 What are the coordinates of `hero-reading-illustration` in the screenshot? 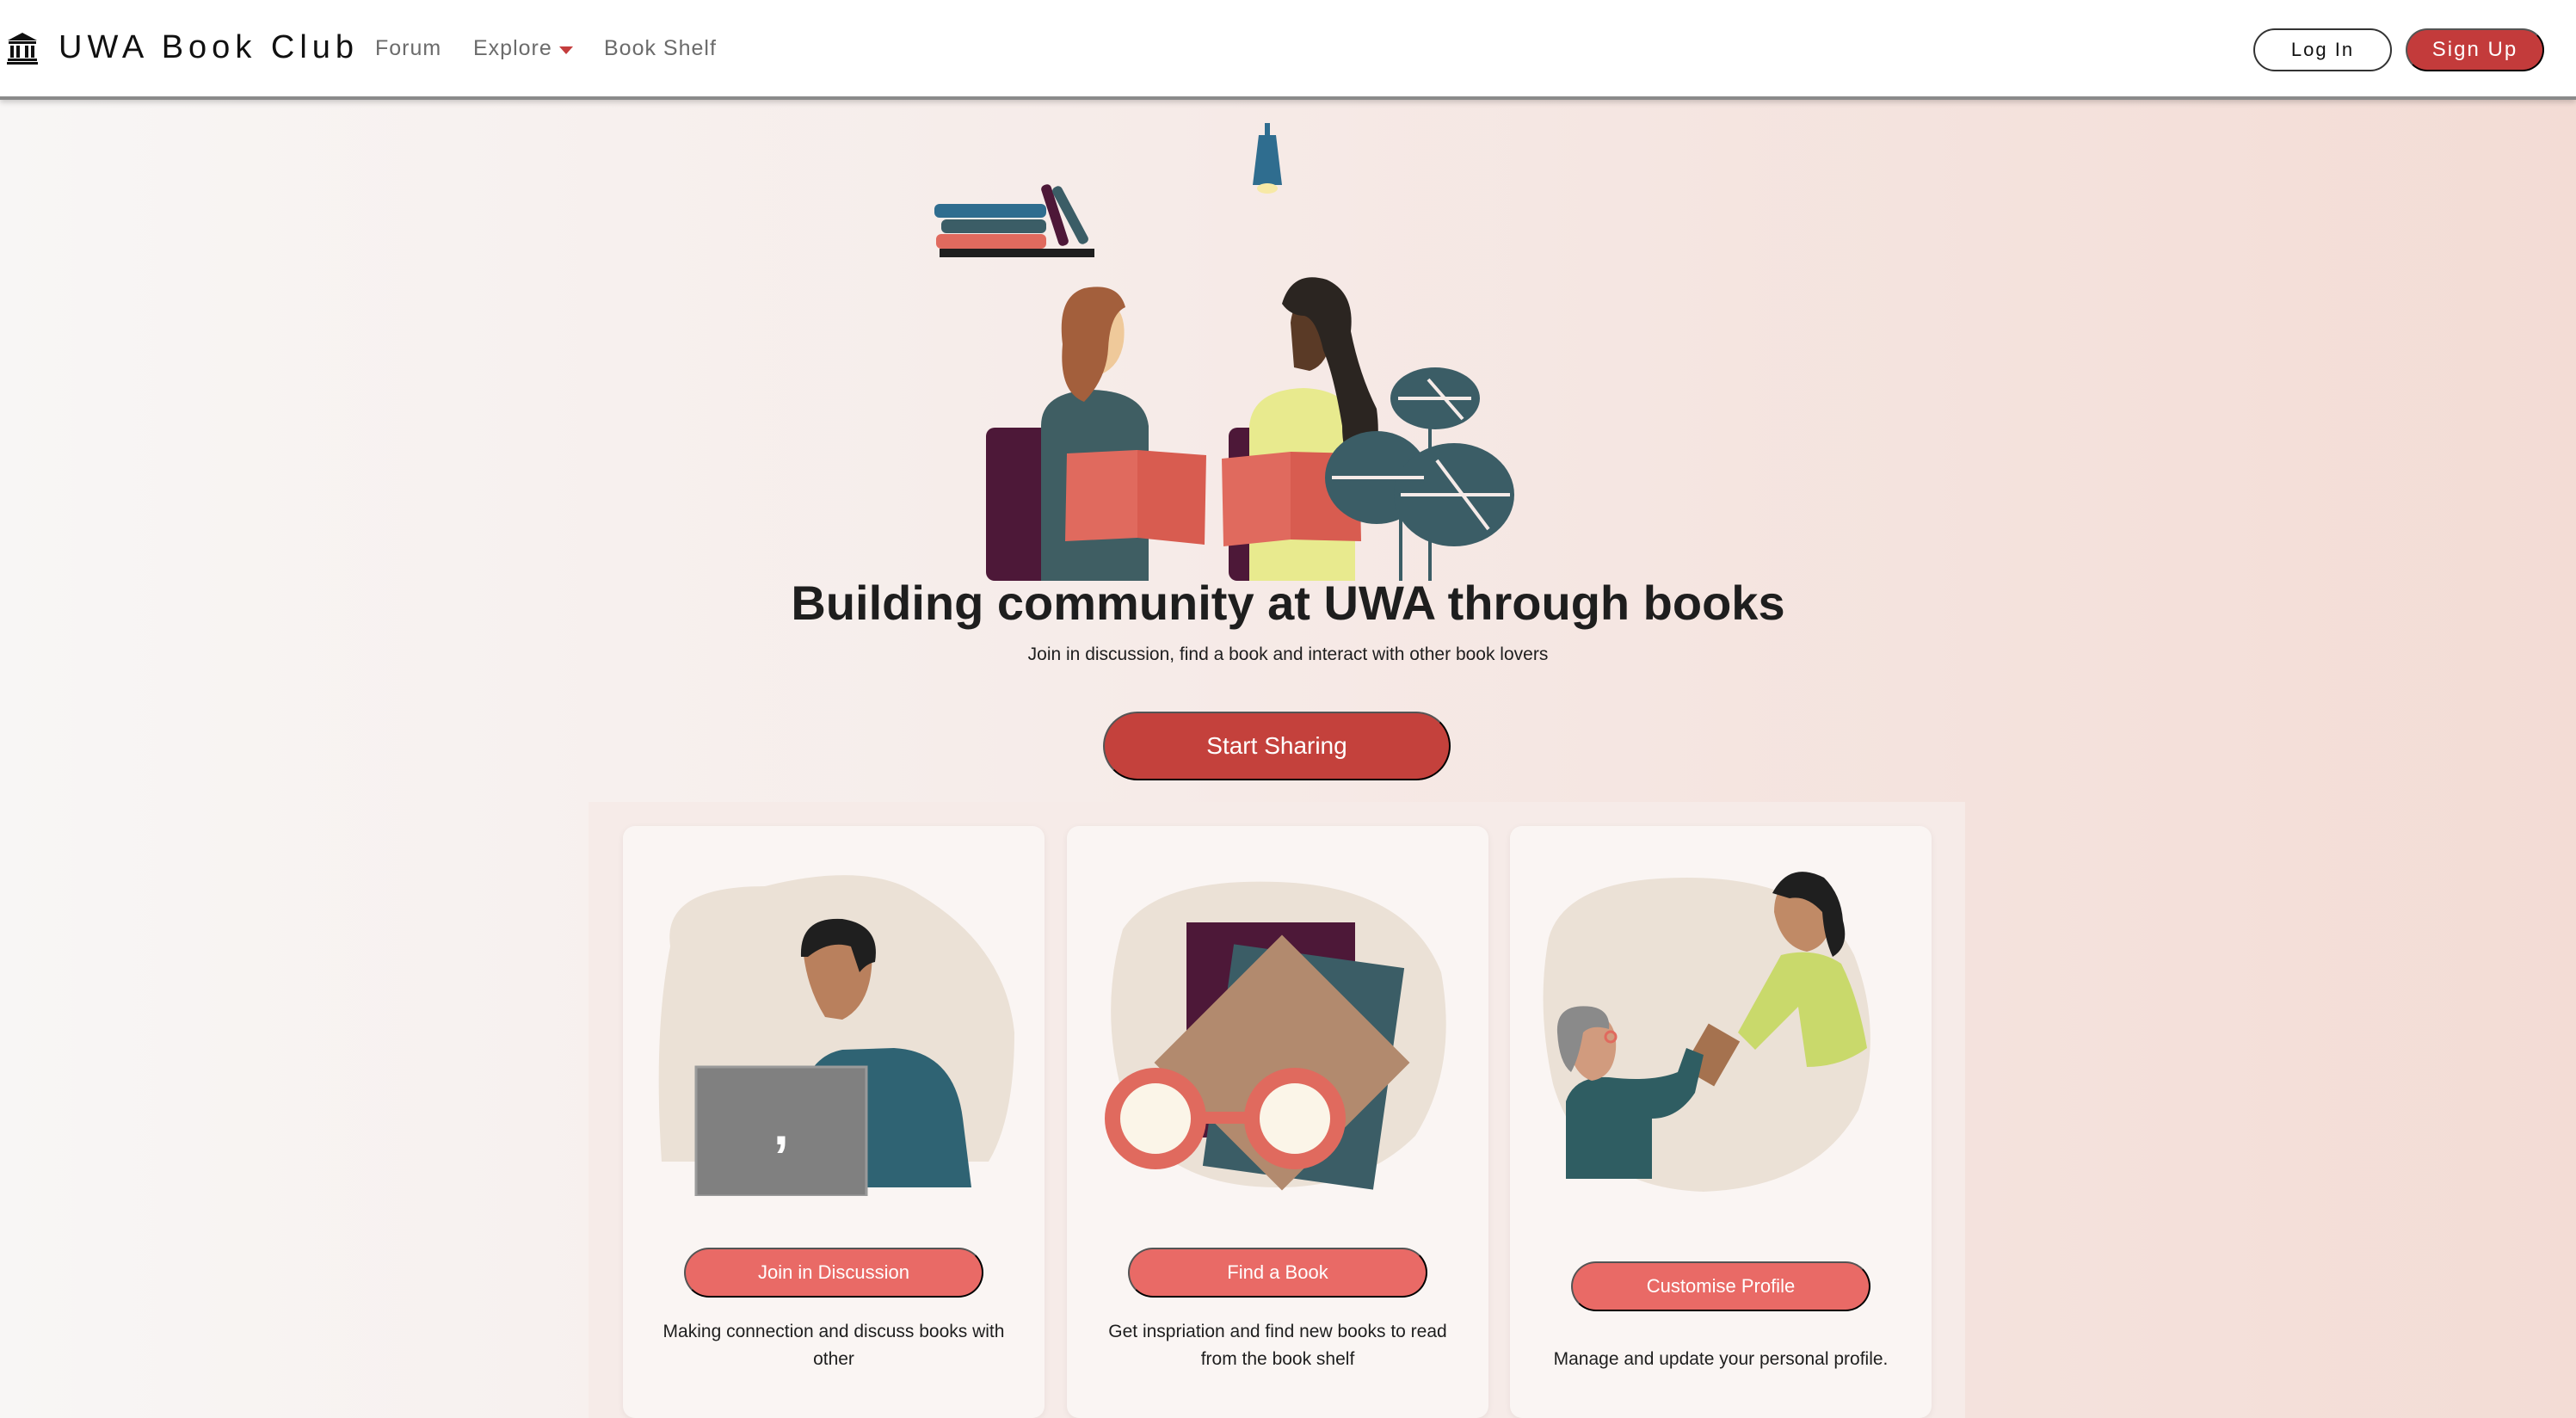 It's located at (1224, 352).